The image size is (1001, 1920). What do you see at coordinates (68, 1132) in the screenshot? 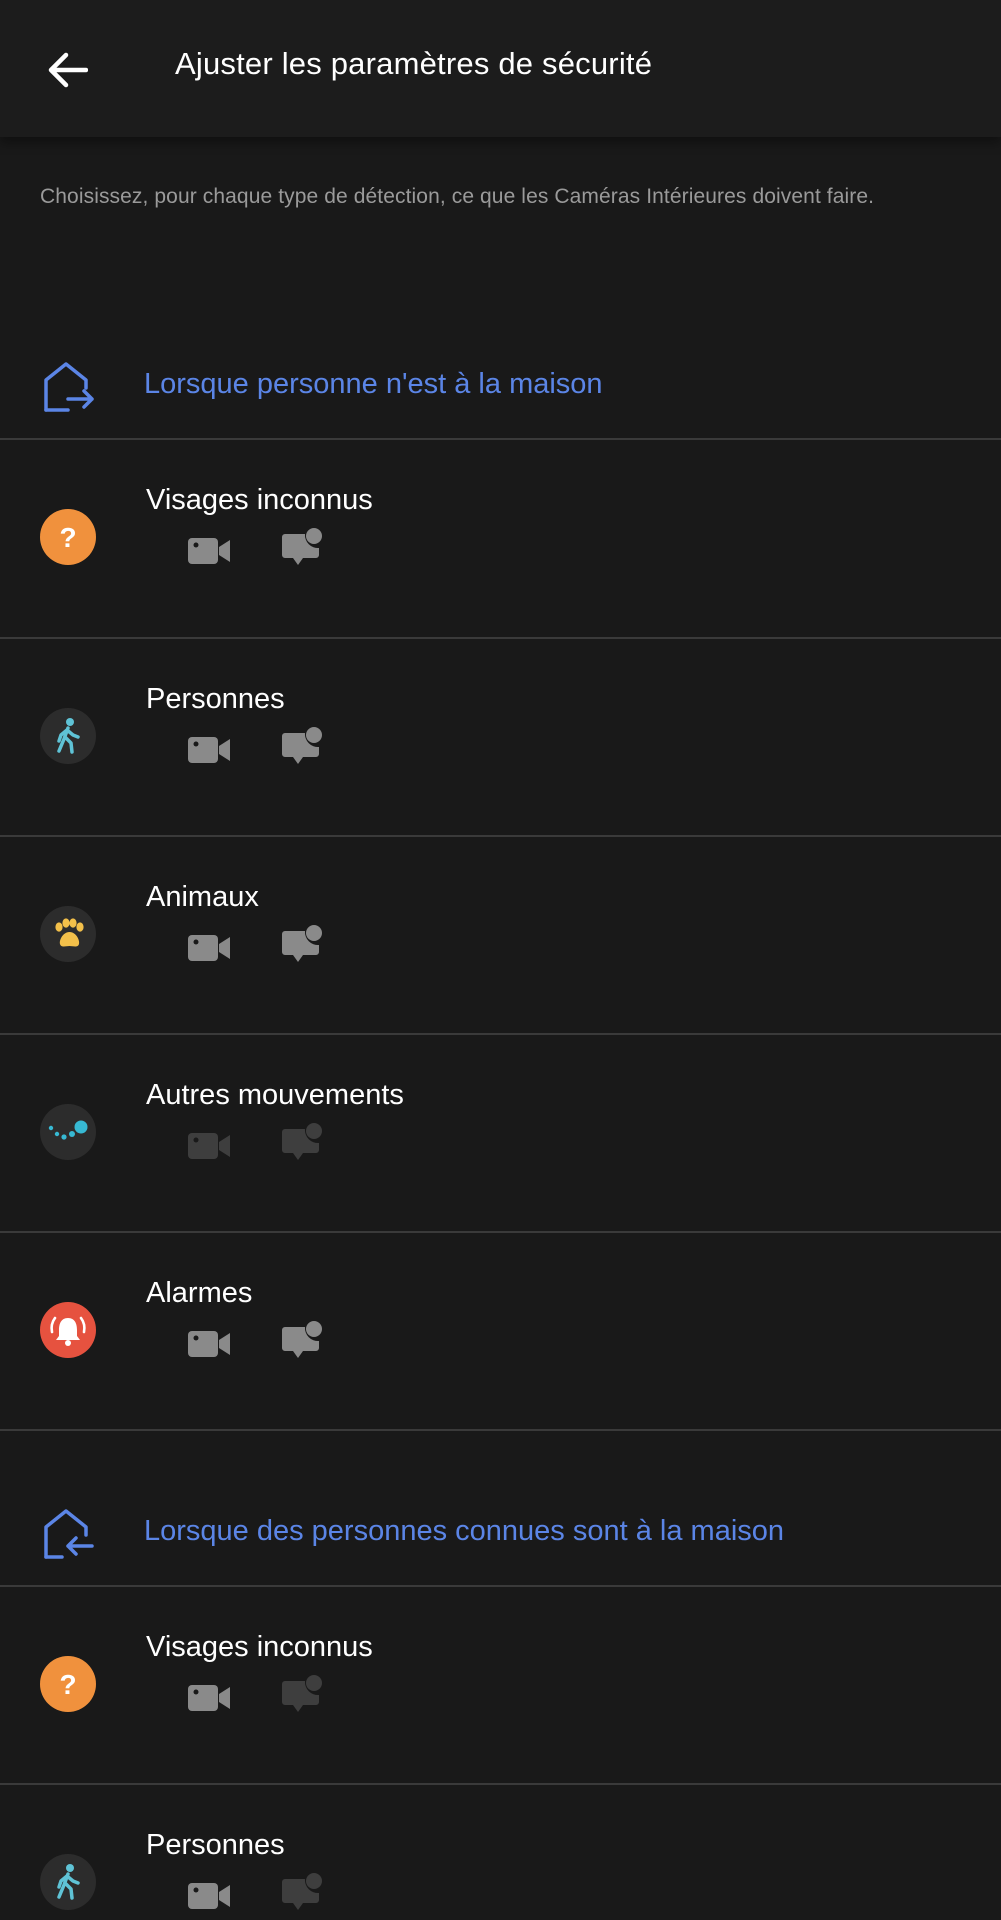
I see `motion-dots-icon` at bounding box center [68, 1132].